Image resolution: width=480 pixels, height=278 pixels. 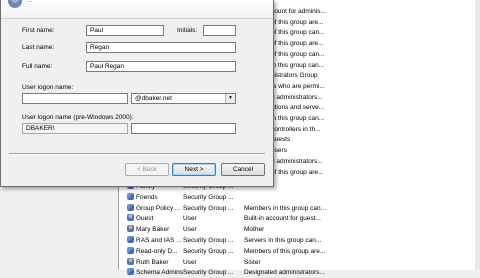 What do you see at coordinates (38, 47) in the screenshot?
I see `last-name-label: Last name:` at bounding box center [38, 47].